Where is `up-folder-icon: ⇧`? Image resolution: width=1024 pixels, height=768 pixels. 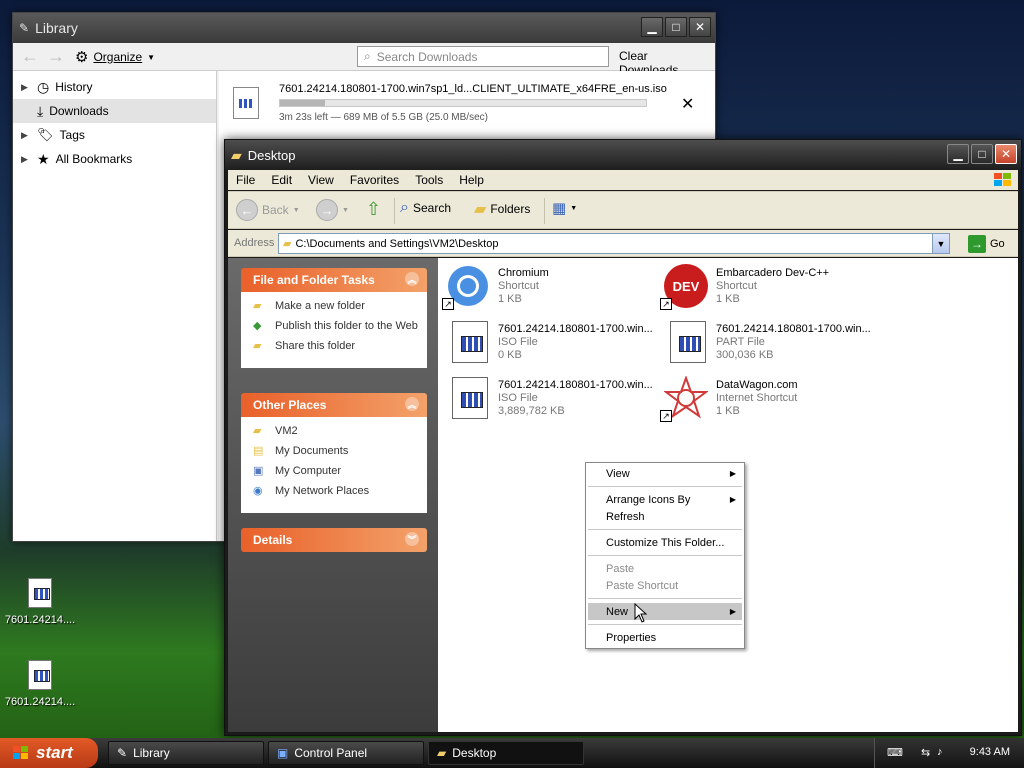
up-folder-icon: ⇧ is located at coordinates (374, 209).